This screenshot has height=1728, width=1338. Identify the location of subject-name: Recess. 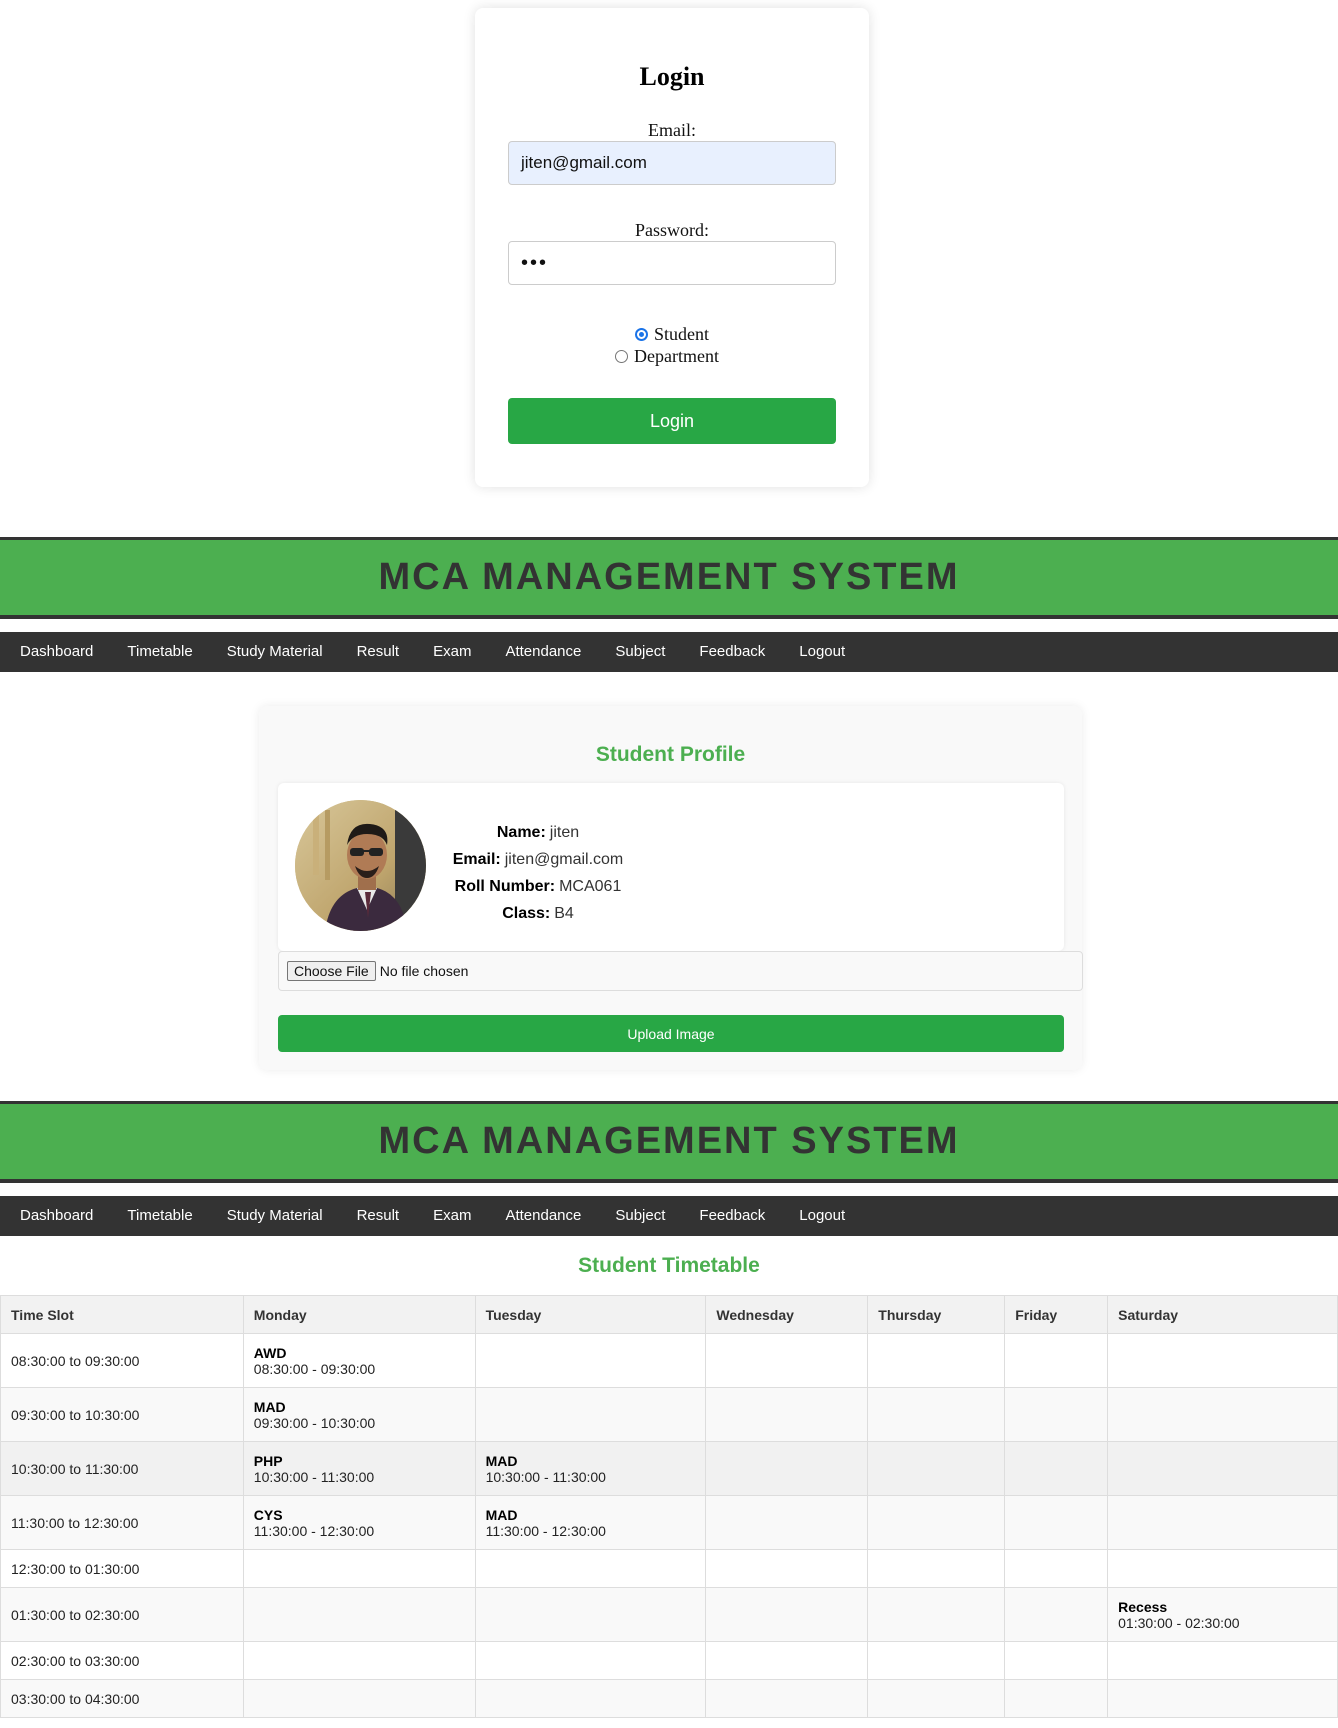
(1143, 1606).